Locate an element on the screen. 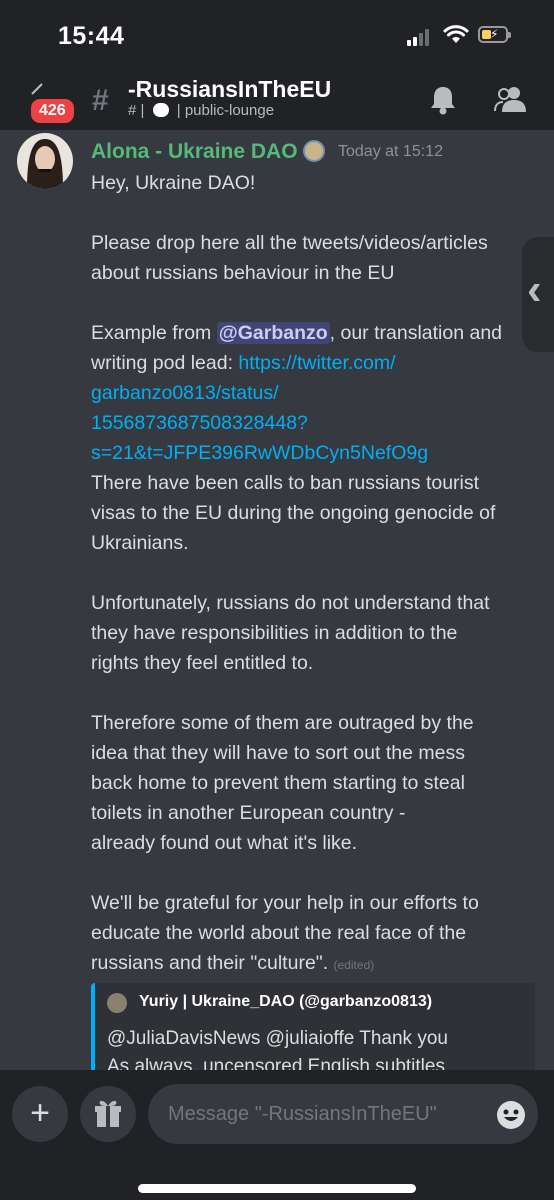 The image size is (554, 1200). embed-author: Yuriy | Ukraine_DAO (@garbanzo0813) is located at coordinates (285, 1002).